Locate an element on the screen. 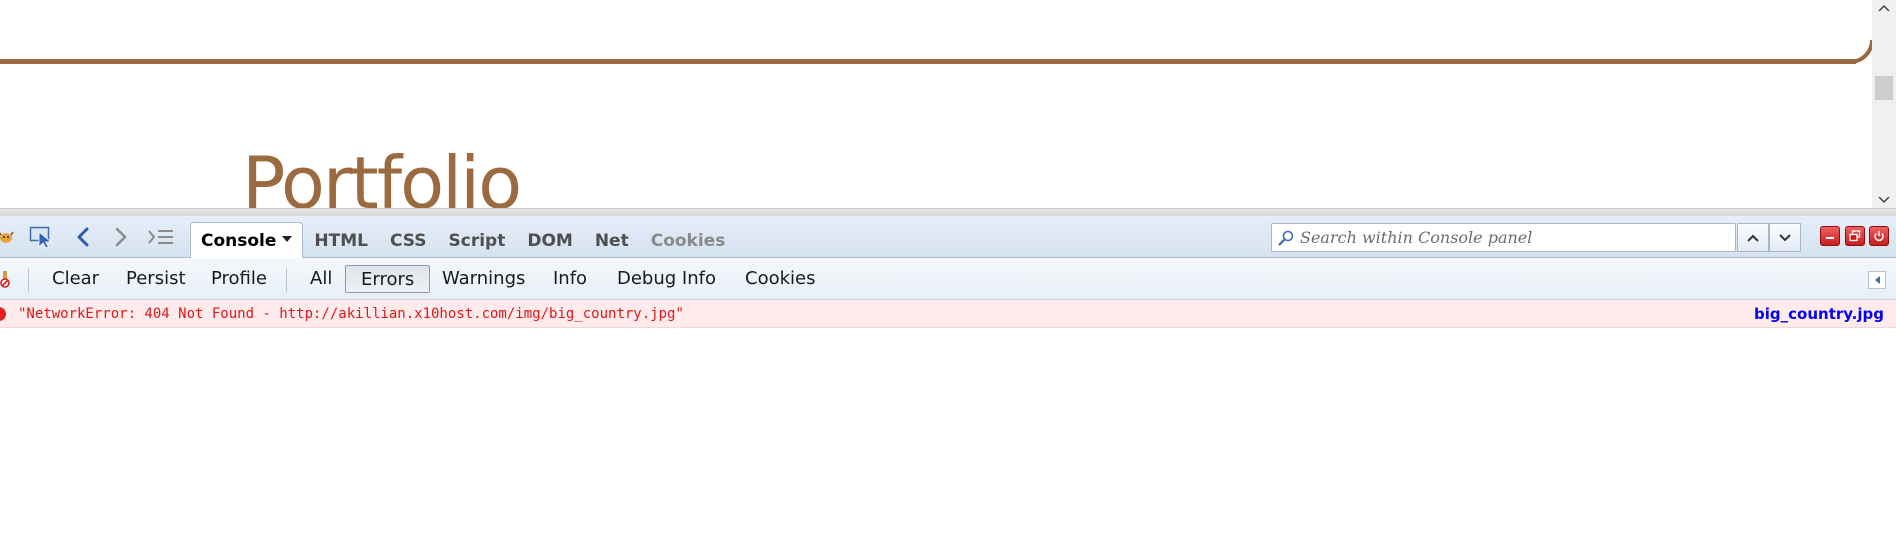 This screenshot has height=558, width=1896. inspect-element-icon is located at coordinates (42, 237).